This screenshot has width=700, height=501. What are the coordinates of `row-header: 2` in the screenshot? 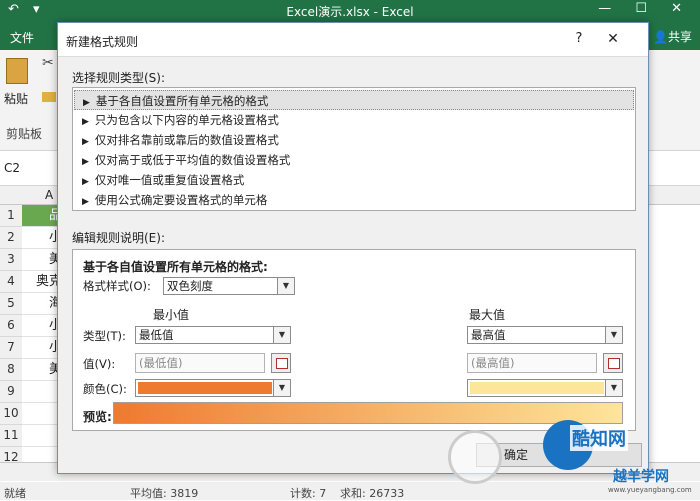 It's located at (11, 238).